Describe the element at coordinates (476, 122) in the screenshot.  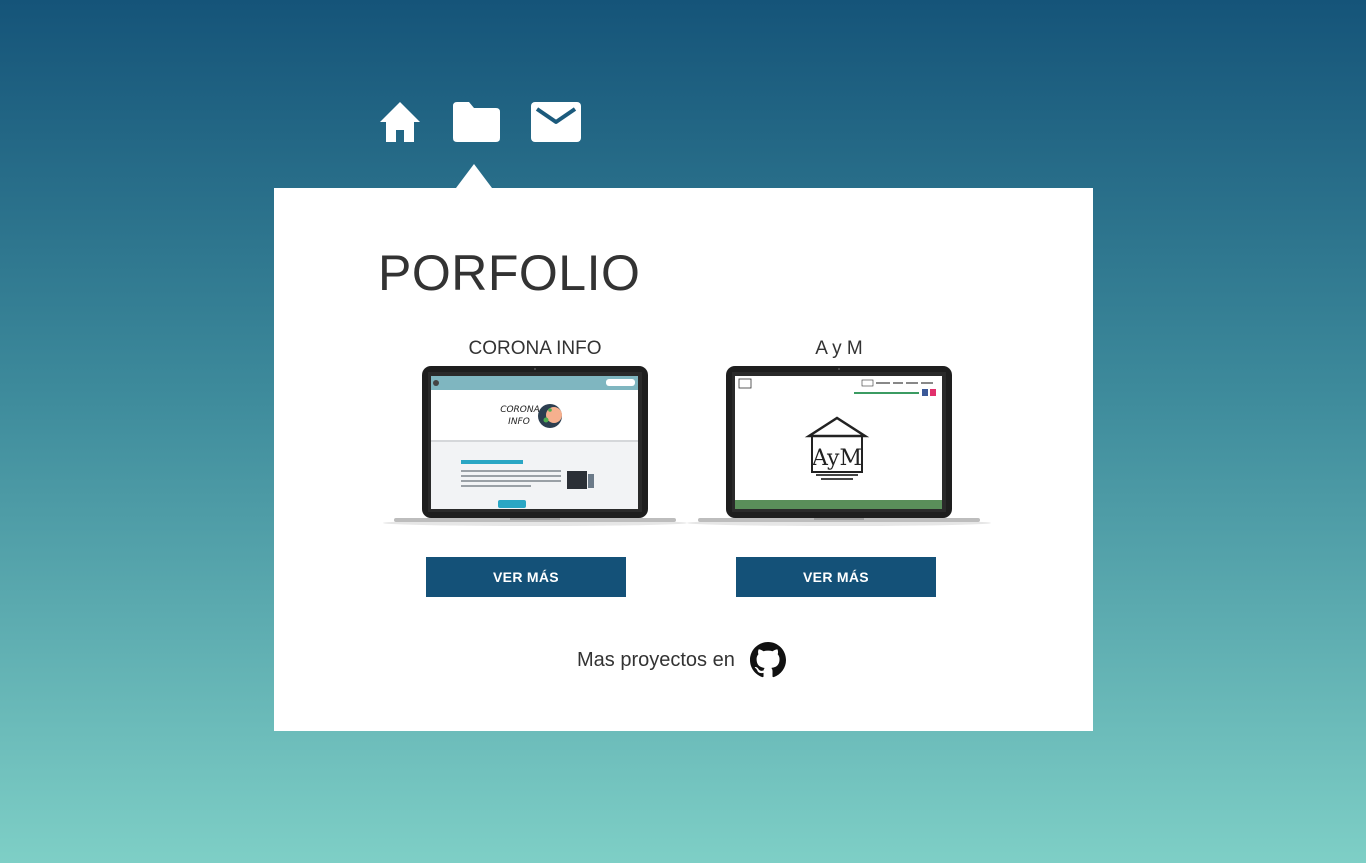
I see `folder-icon` at that location.